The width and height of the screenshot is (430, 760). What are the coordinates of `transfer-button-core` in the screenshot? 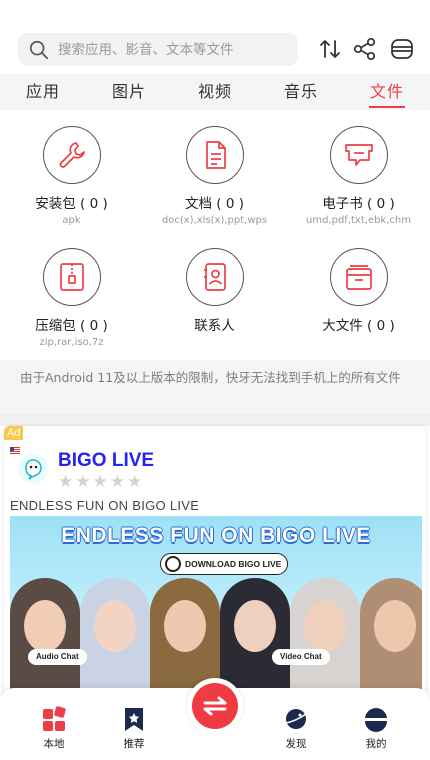 It's located at (215, 706).